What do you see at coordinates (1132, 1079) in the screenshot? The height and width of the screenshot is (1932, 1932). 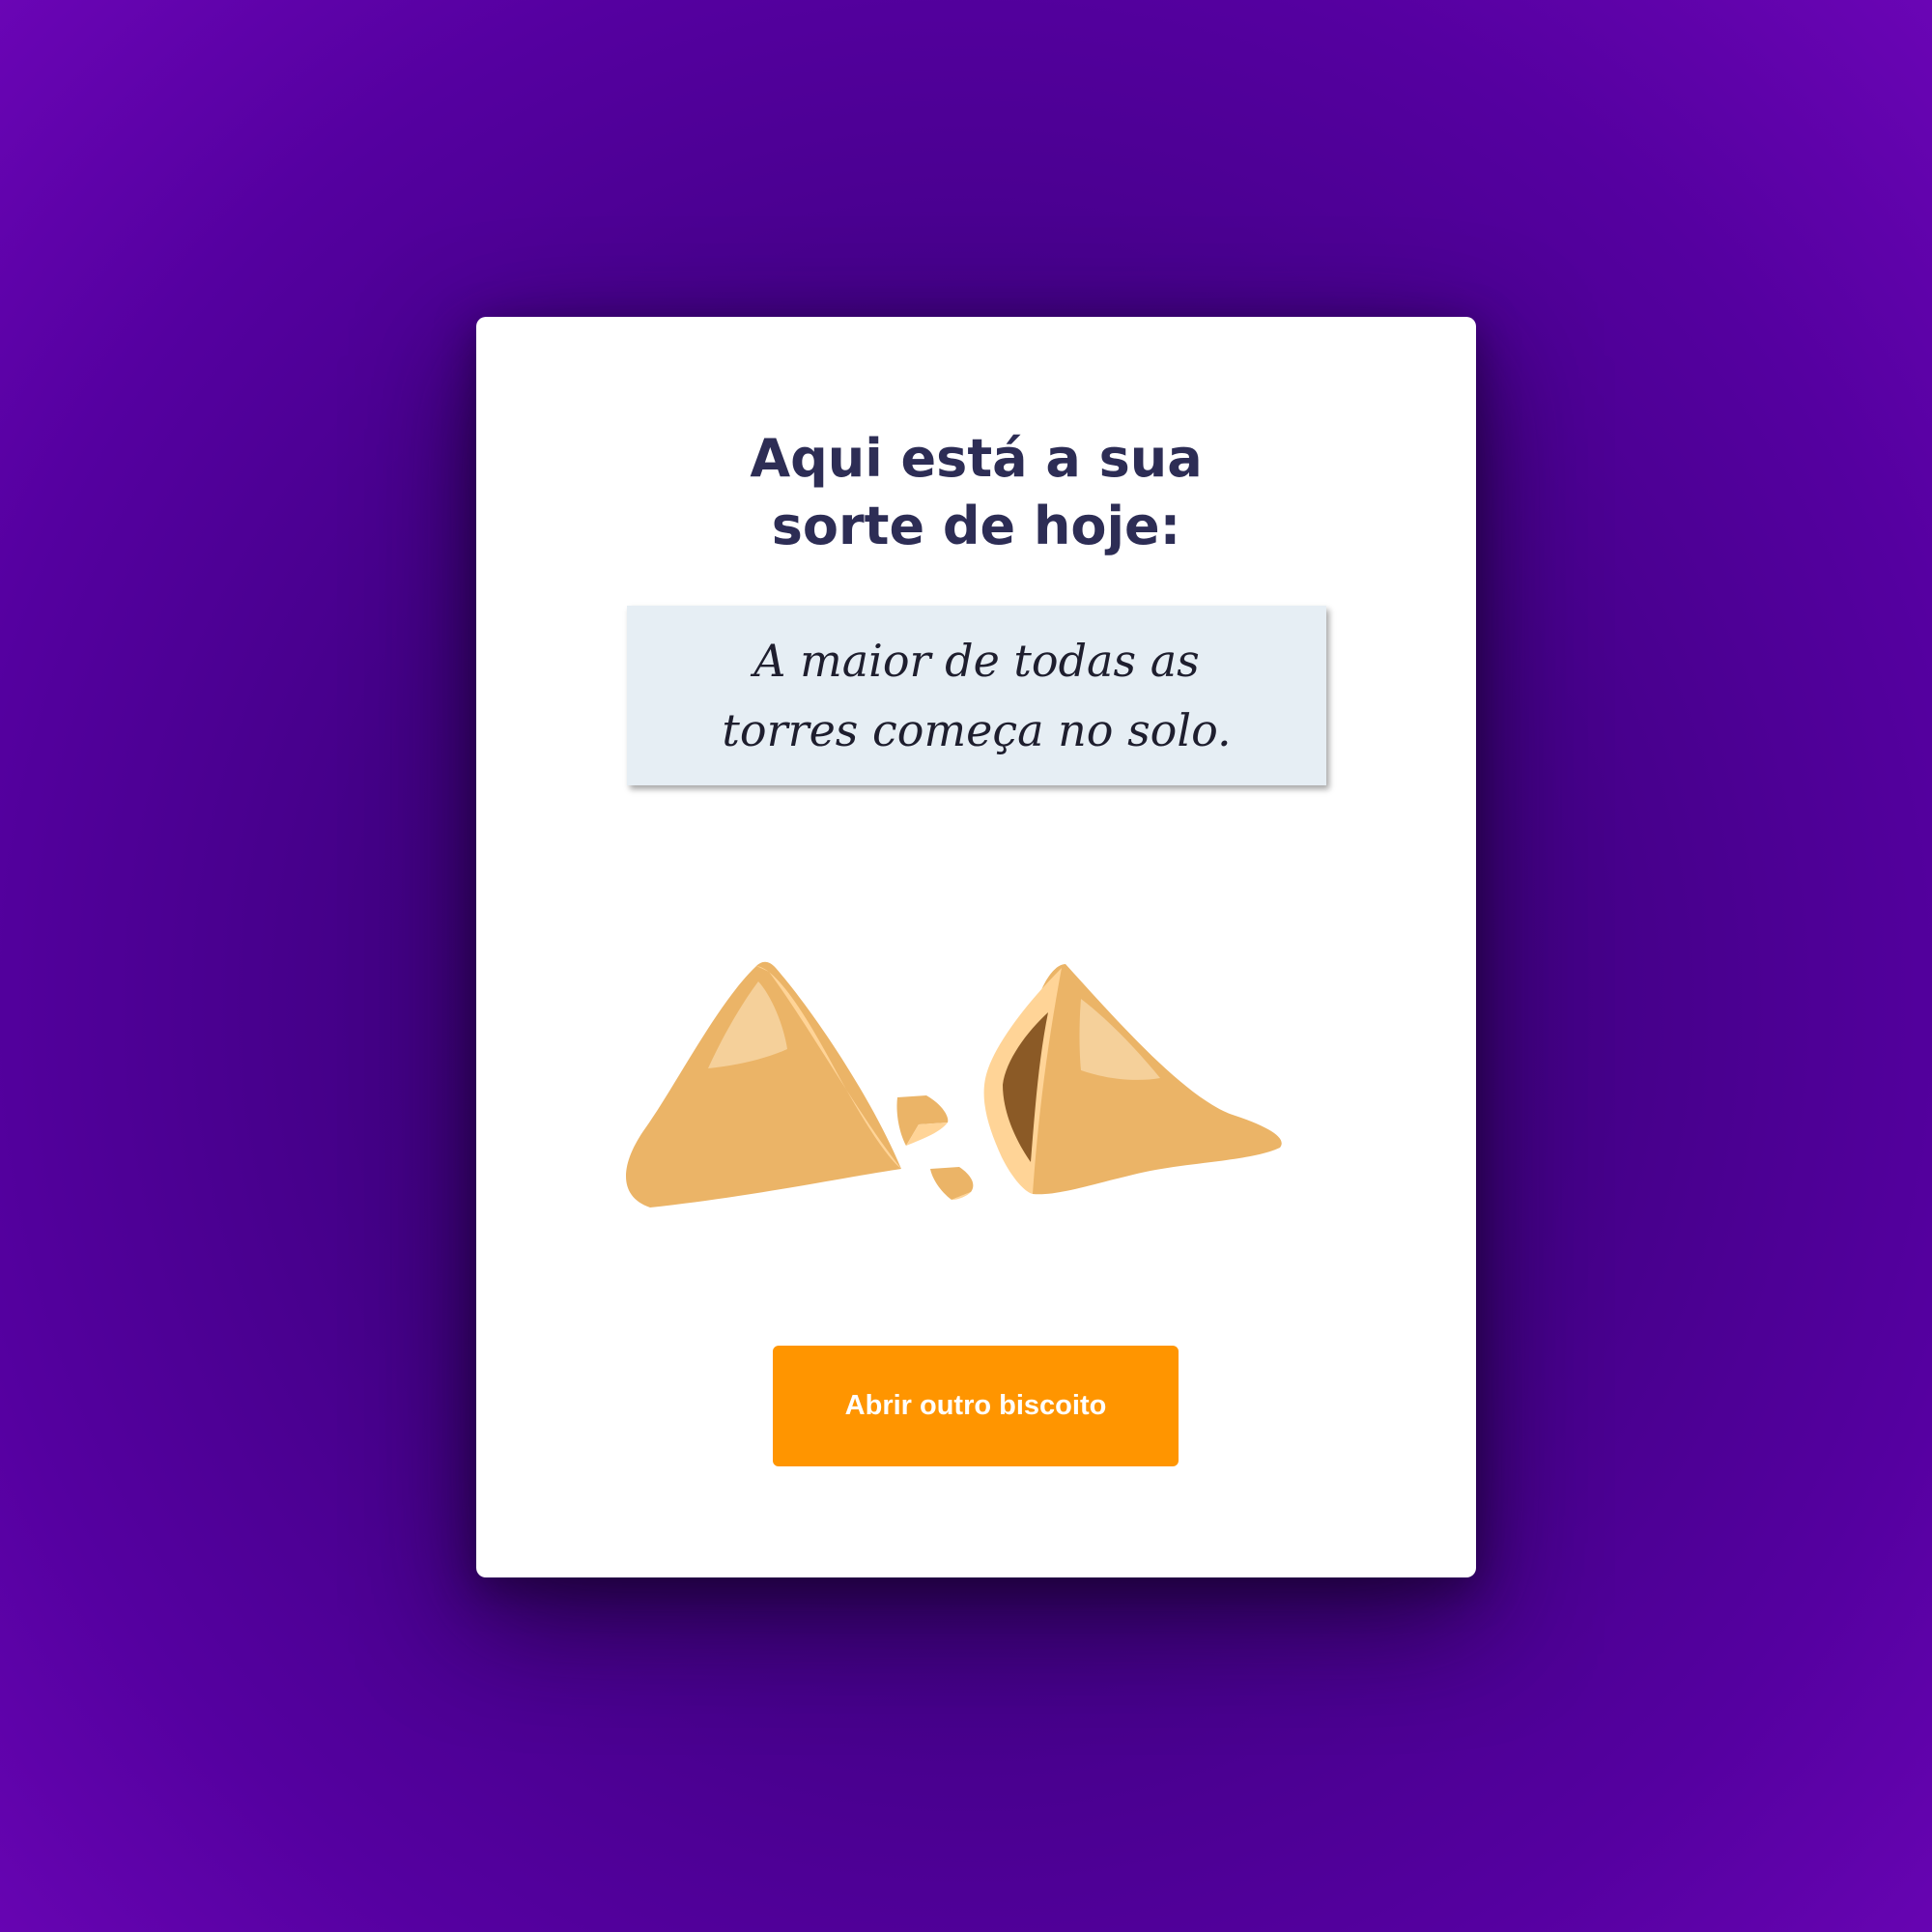 I see `cookie-right-half` at bounding box center [1132, 1079].